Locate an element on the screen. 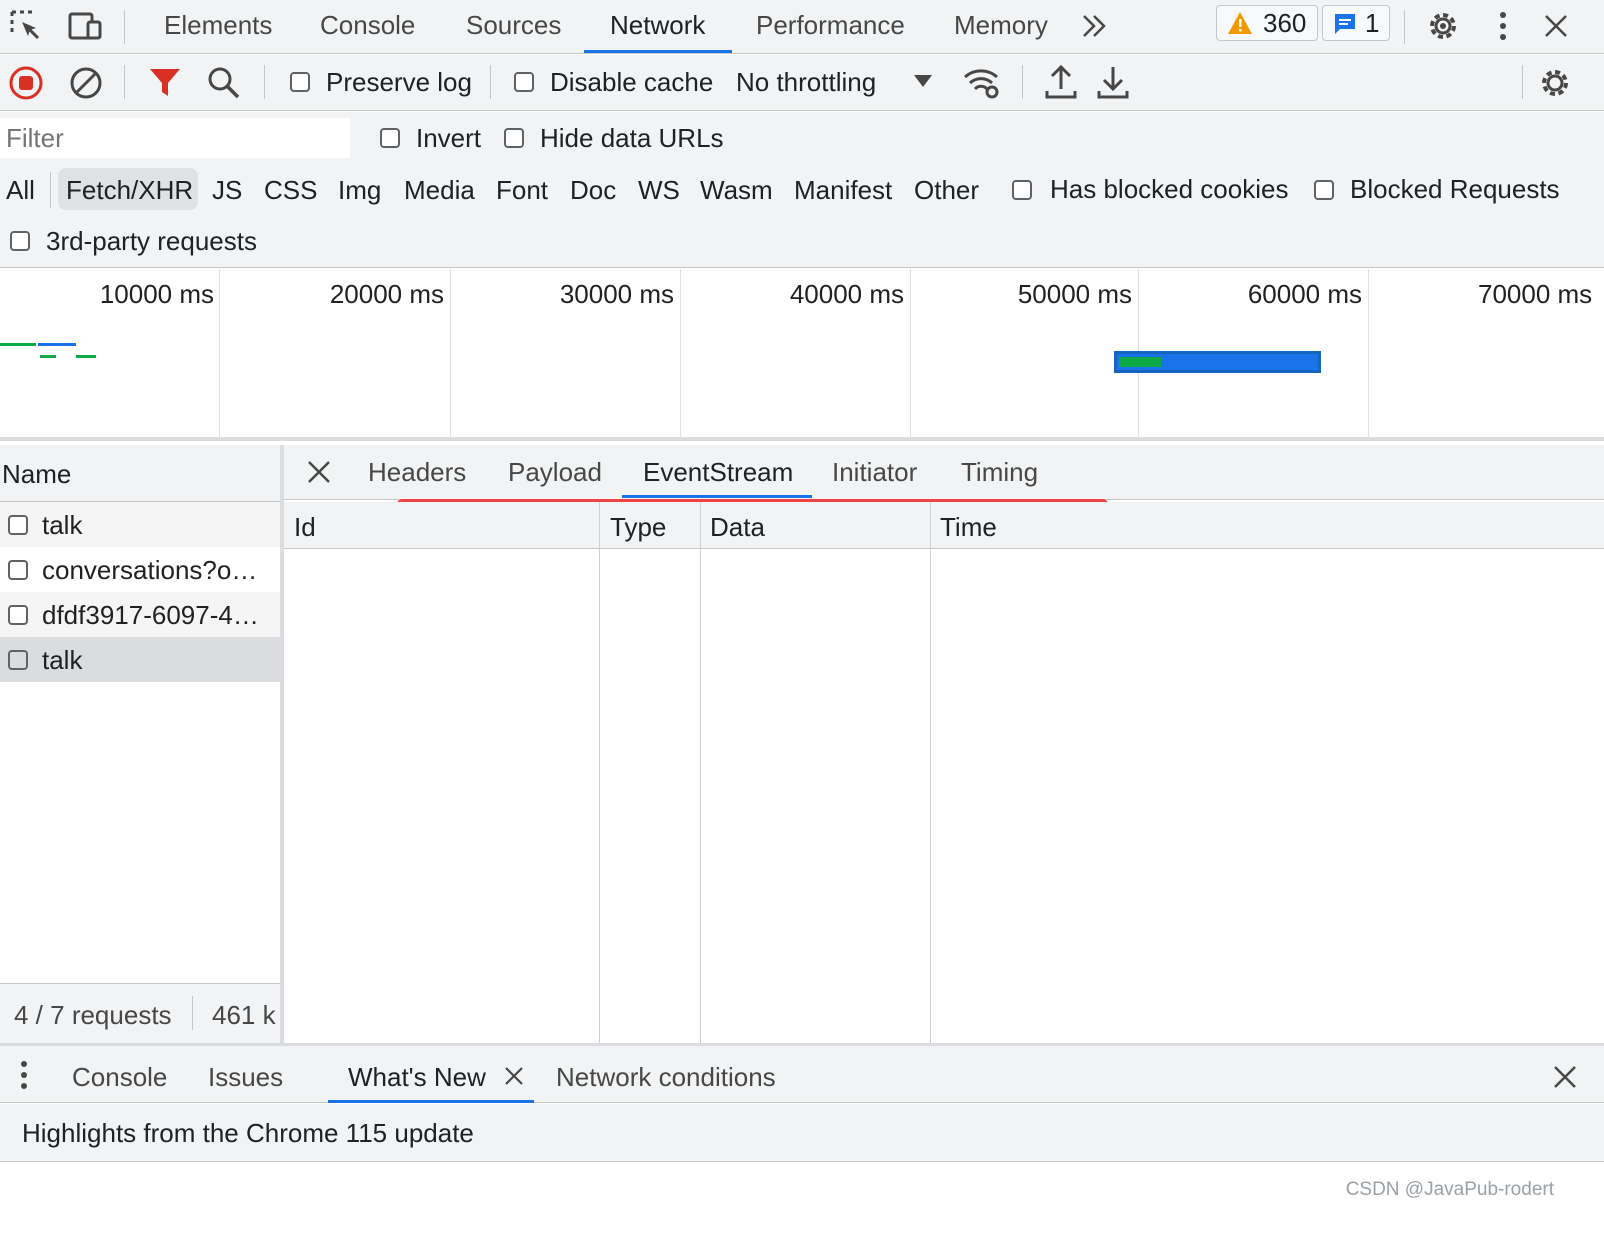  timeline-tick-label: 50000 ms is located at coordinates (1074, 294).